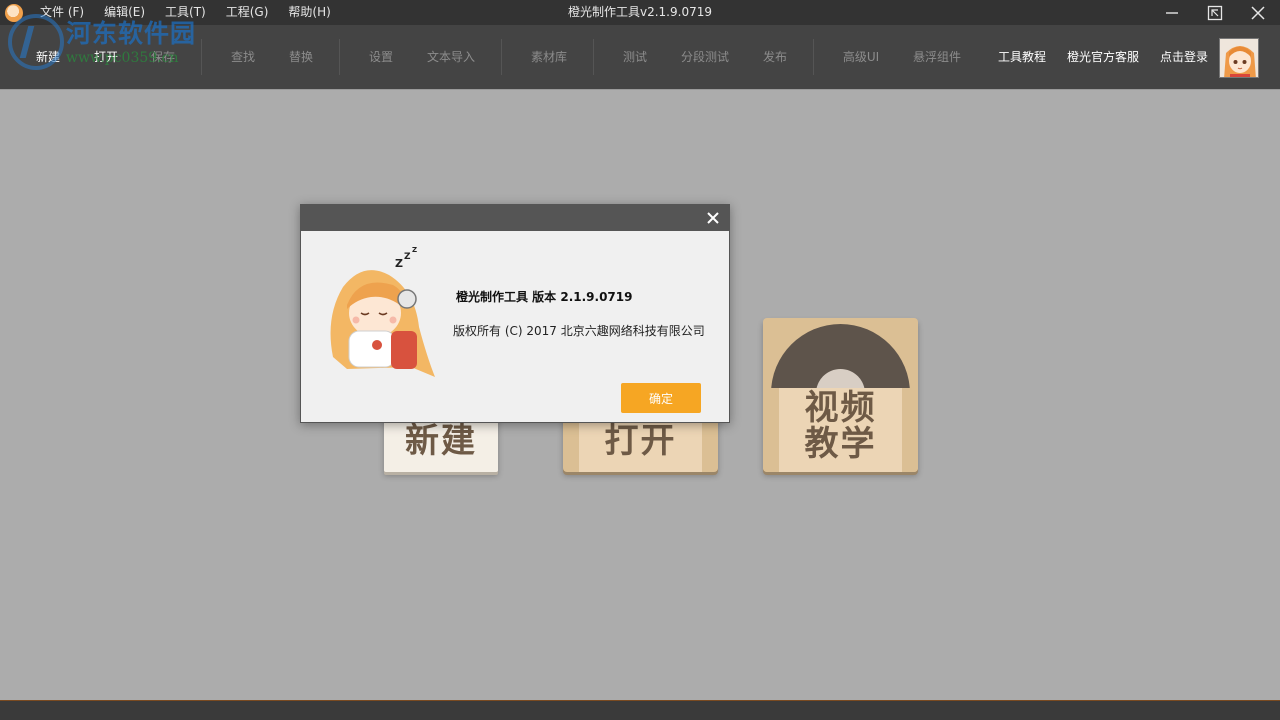  I want to click on advanced-ui-button: 高级UI, so click(861, 57).